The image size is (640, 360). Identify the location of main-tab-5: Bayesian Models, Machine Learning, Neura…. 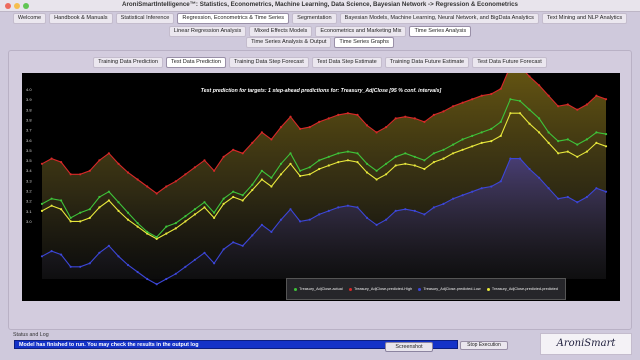
(439, 18).